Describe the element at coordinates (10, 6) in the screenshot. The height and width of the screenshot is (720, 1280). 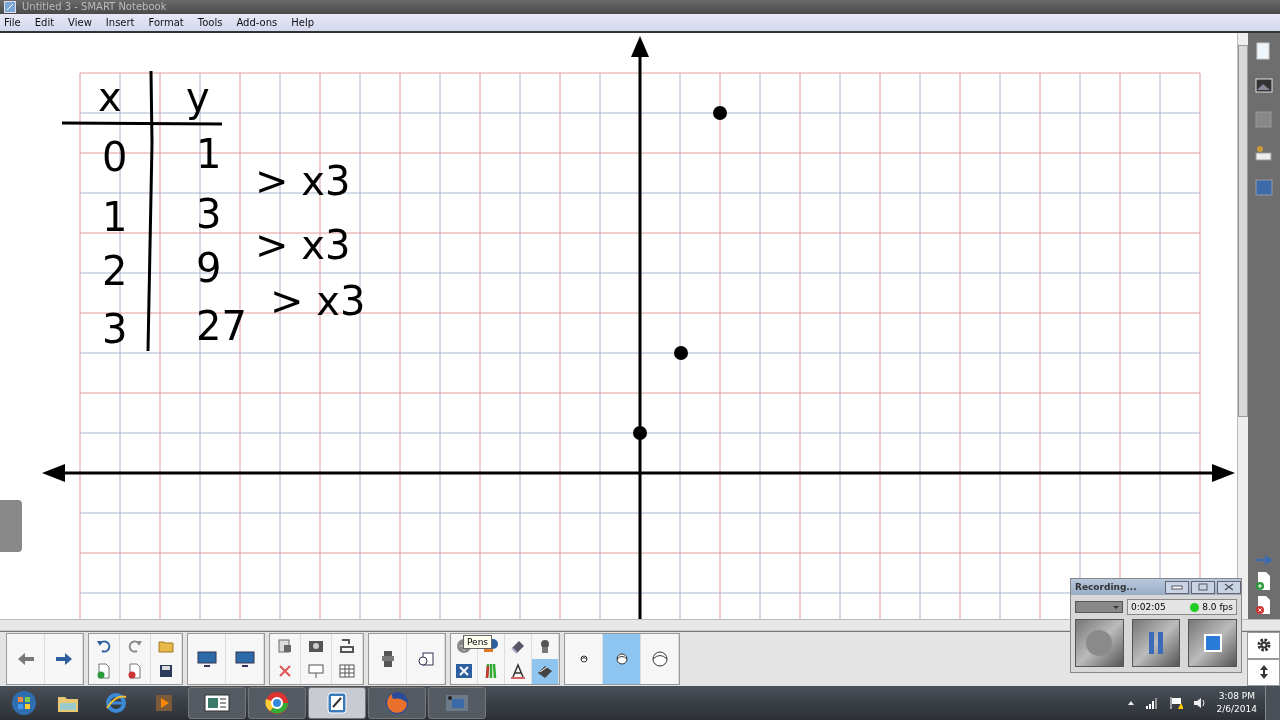
I see `app-icon` at that location.